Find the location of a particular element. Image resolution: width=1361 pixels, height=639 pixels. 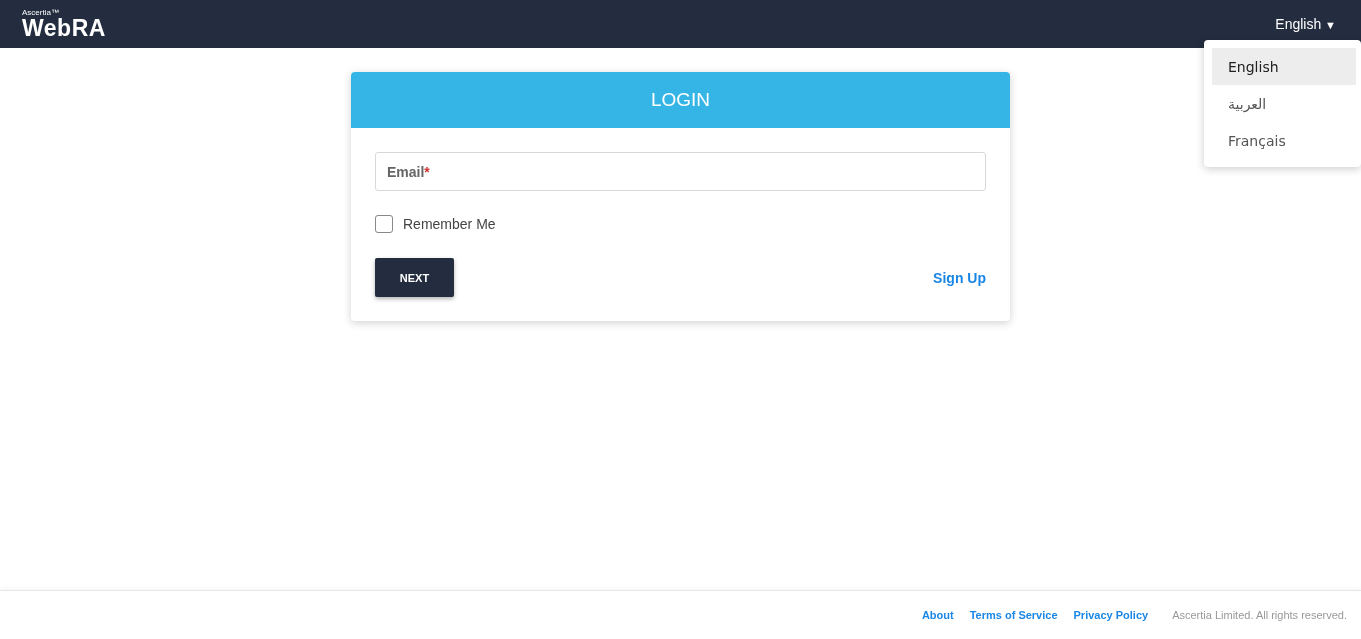

next-button: NEXT is located at coordinates (414, 277).